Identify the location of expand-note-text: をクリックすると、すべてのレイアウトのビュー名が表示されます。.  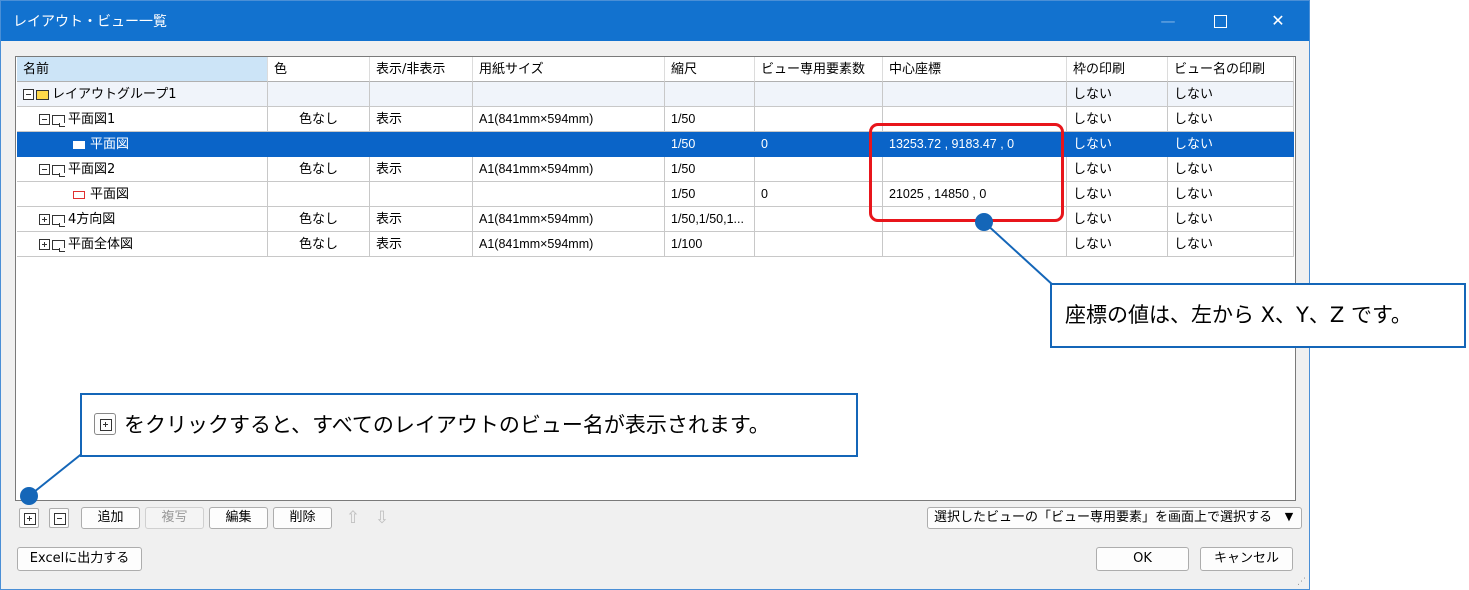
(447, 425).